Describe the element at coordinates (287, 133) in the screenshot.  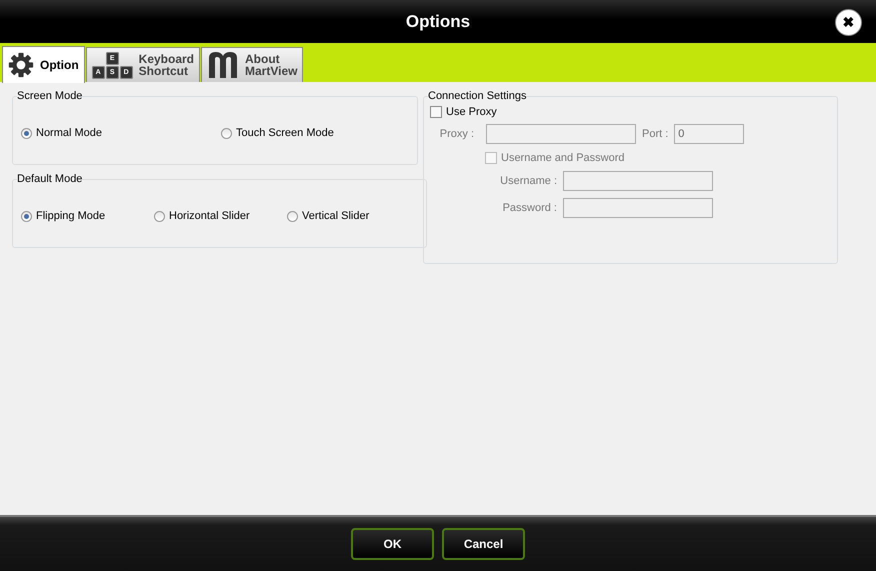
I see `radio-option: Touch Screen Mode` at that location.